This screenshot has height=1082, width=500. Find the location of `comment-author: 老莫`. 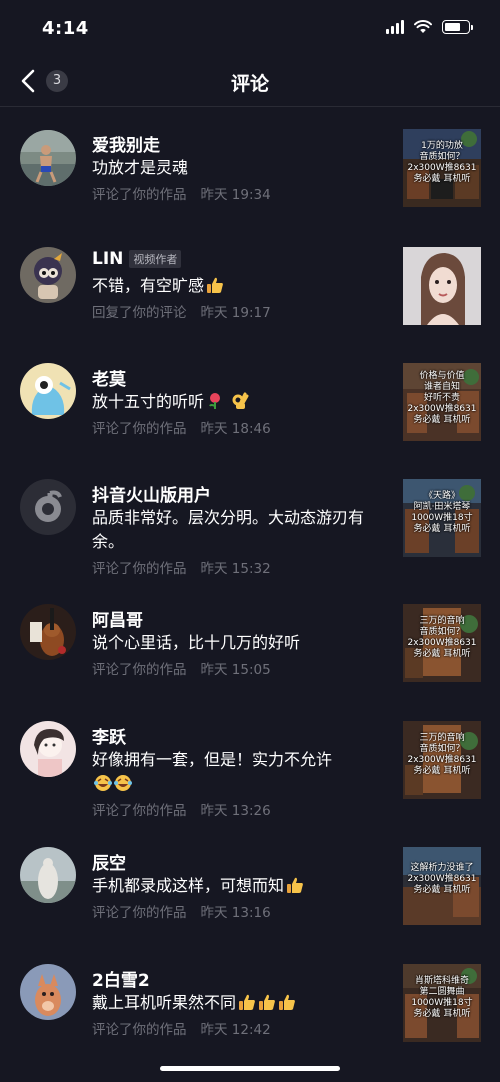

comment-author: 老莫 is located at coordinates (109, 377).